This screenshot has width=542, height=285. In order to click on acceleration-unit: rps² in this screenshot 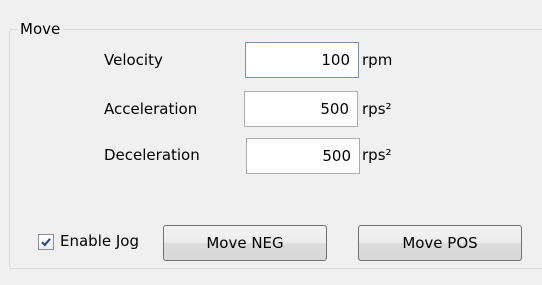, I will do `click(377, 109)`.